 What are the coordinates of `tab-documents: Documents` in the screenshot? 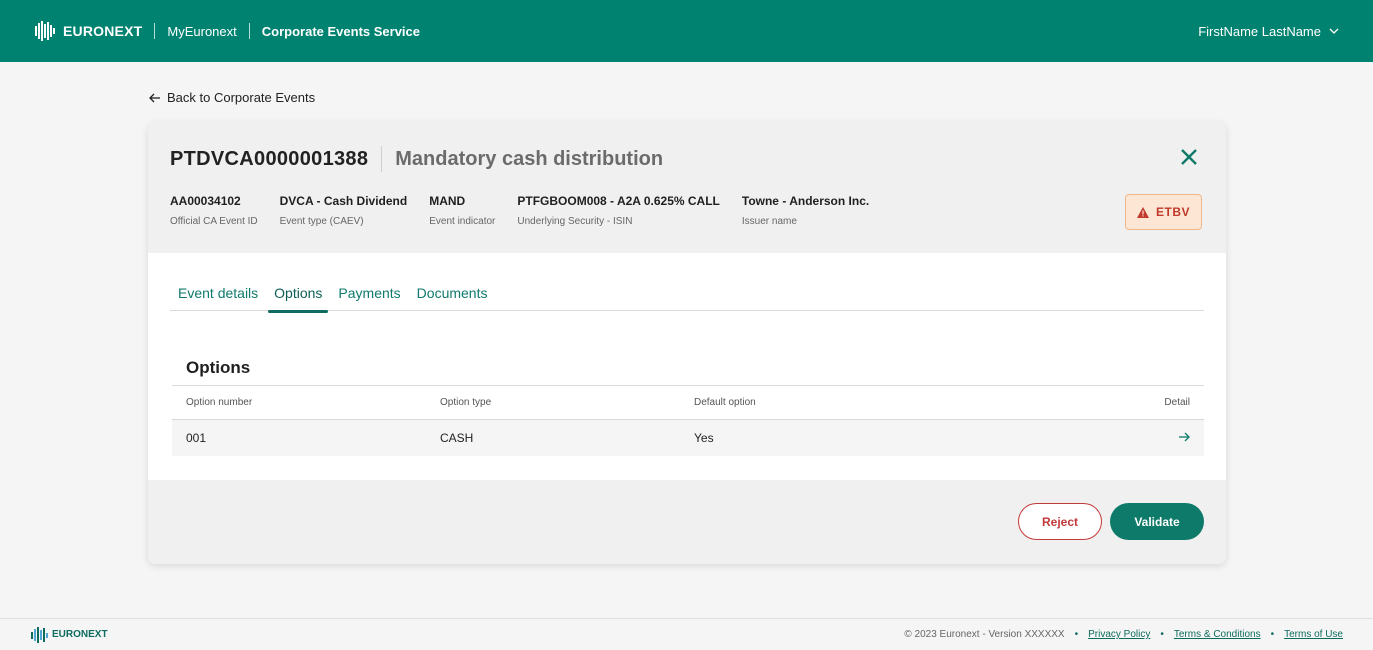 It's located at (452, 298).